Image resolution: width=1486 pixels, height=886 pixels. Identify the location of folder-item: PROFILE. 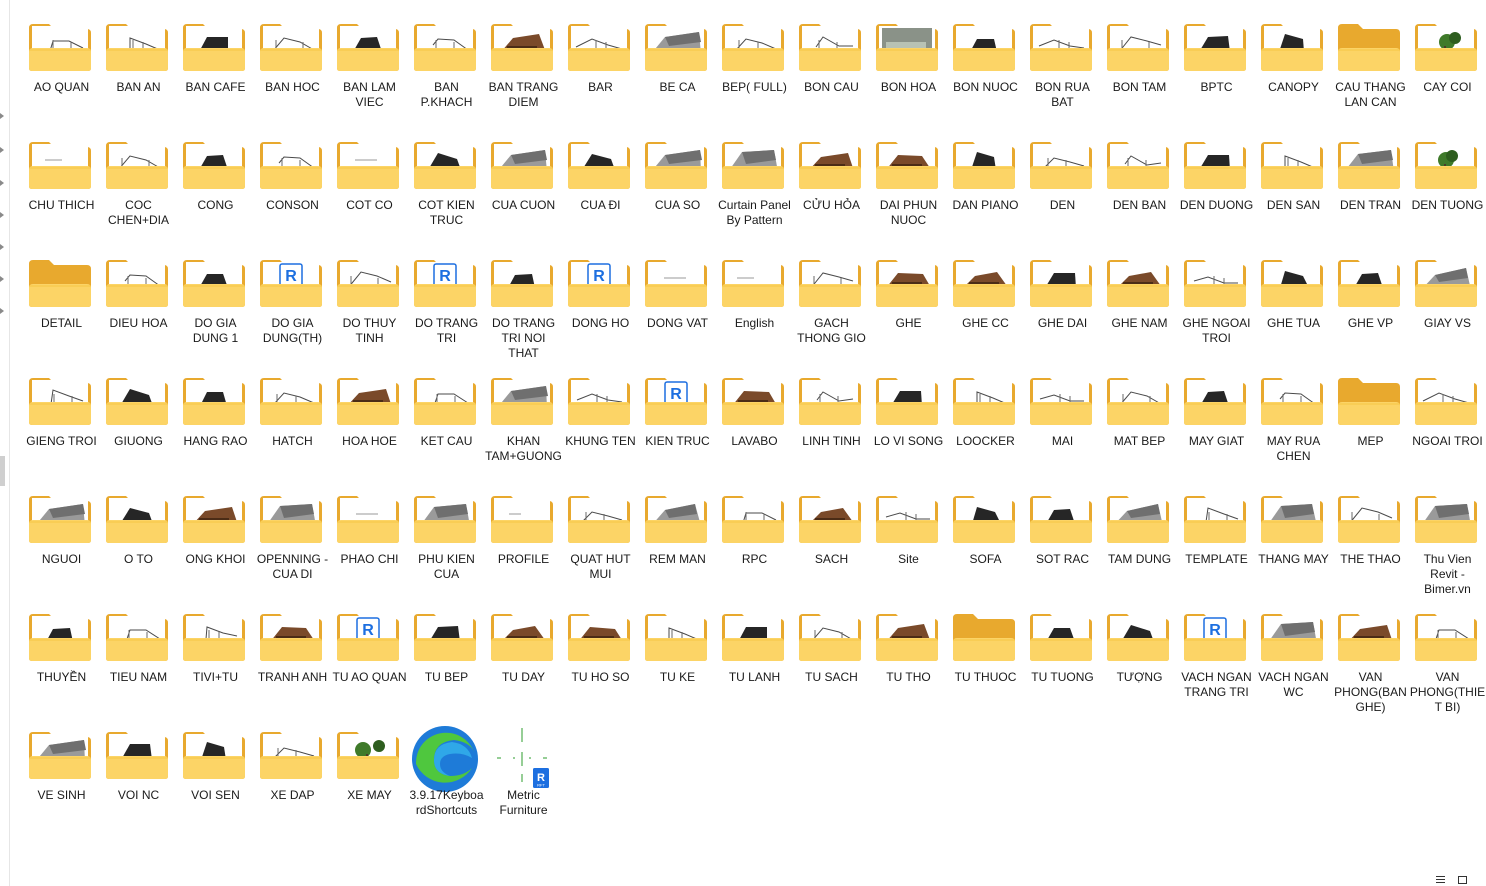
(523, 545).